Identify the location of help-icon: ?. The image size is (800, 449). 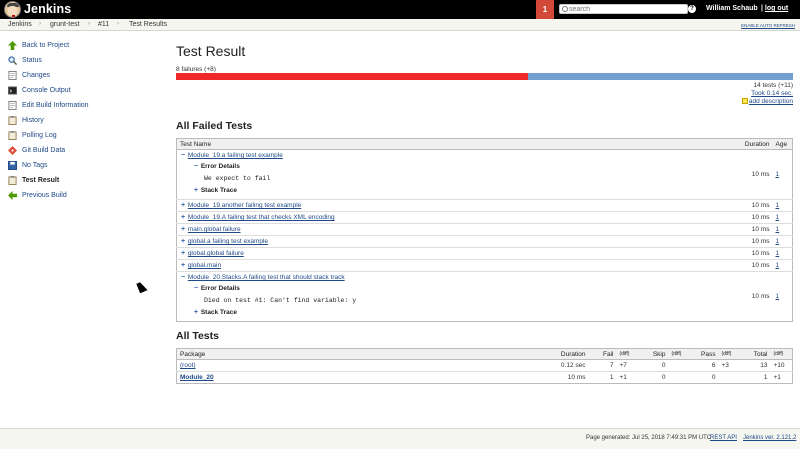
(692, 9).